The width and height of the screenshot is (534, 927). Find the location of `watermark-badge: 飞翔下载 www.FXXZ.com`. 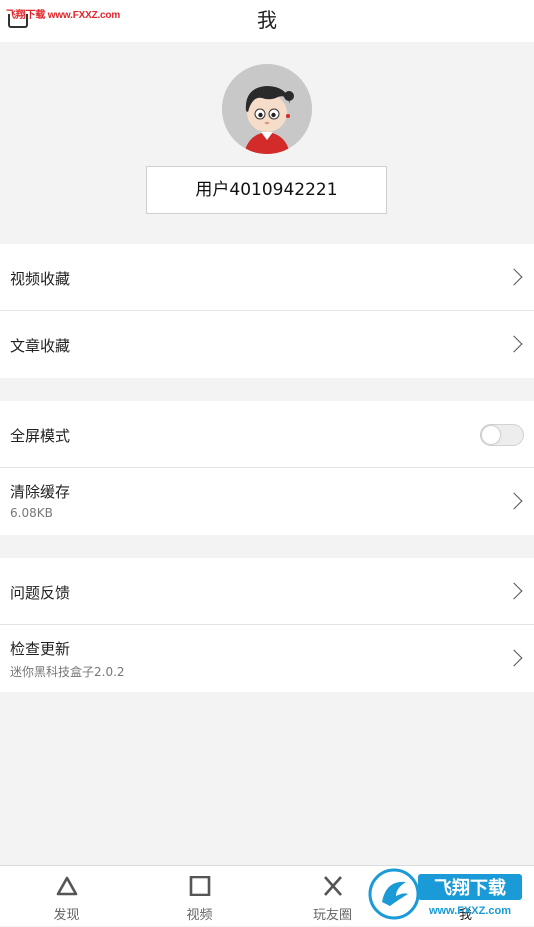

watermark-badge: 飞翔下载 www.FXXZ.com is located at coordinates (446, 894).